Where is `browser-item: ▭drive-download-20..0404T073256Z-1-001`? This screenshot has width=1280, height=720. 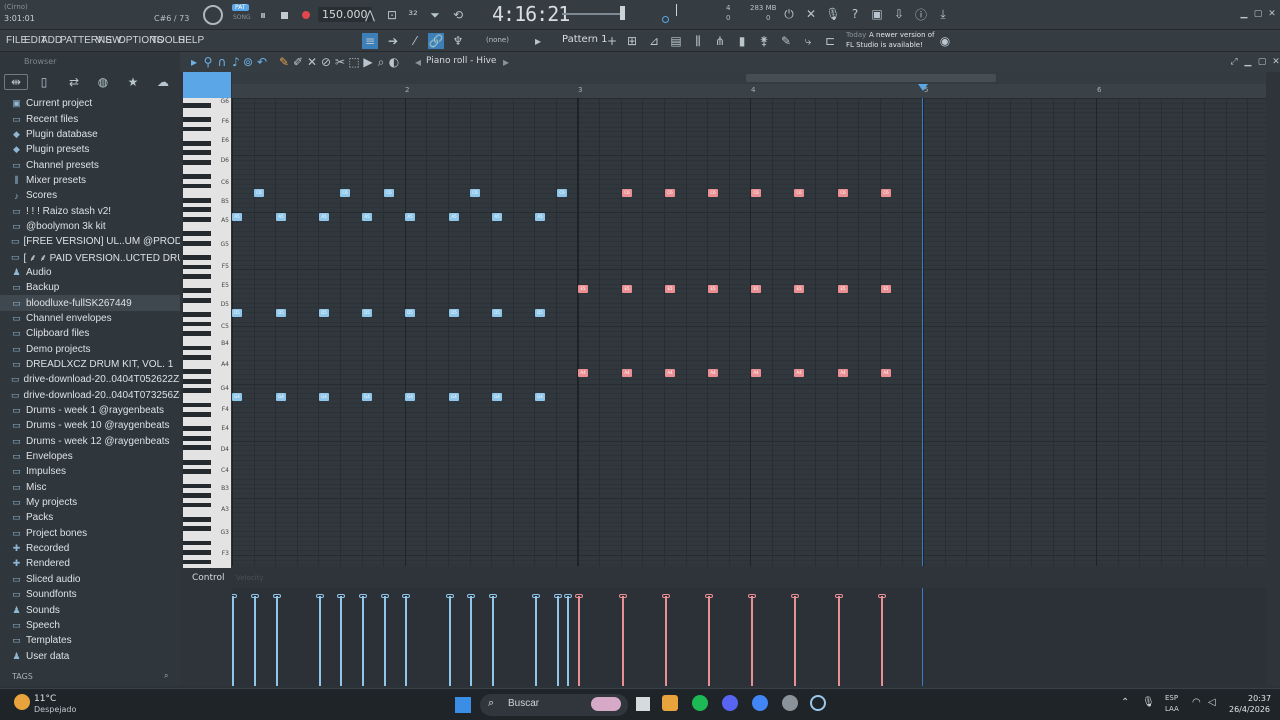
browser-item: ▭drive-download-20..0404T073256Z-1-001 is located at coordinates (90, 395).